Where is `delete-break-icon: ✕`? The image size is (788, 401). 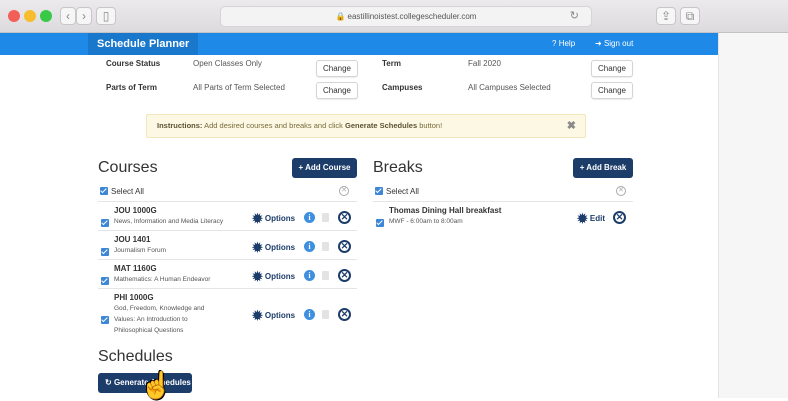
delete-break-icon: ✕ is located at coordinates (619, 217).